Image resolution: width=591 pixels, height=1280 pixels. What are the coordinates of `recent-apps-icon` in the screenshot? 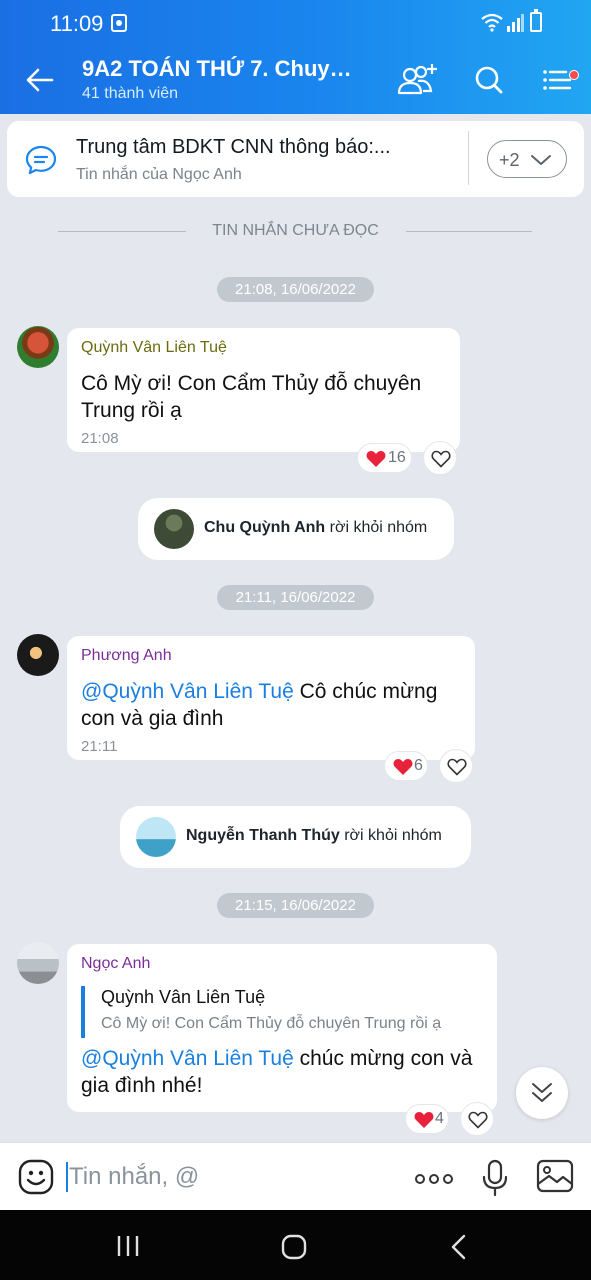 It's located at (128, 1246).